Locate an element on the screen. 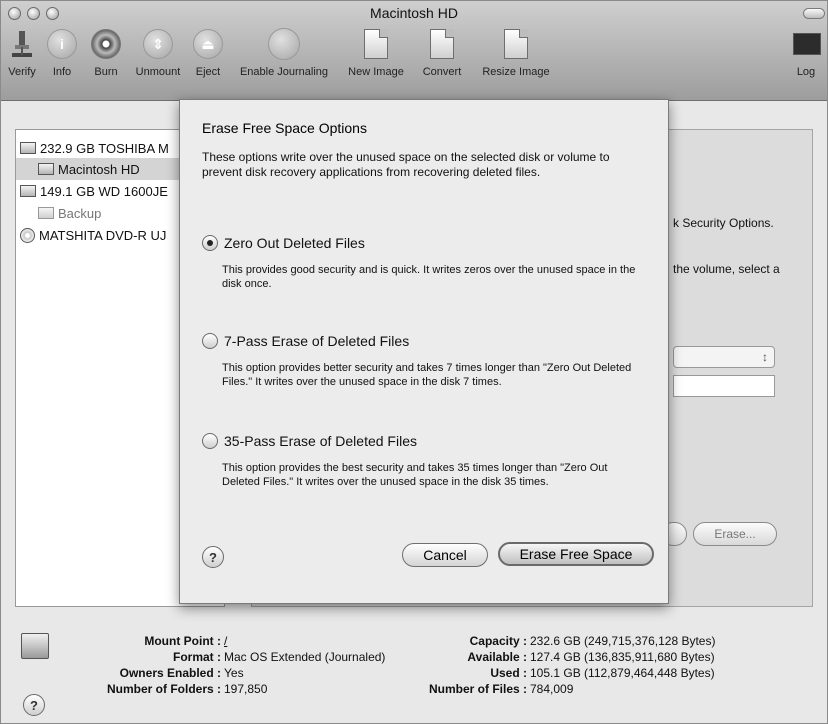 The width and height of the screenshot is (828, 724). convert-icon is located at coordinates (442, 44).